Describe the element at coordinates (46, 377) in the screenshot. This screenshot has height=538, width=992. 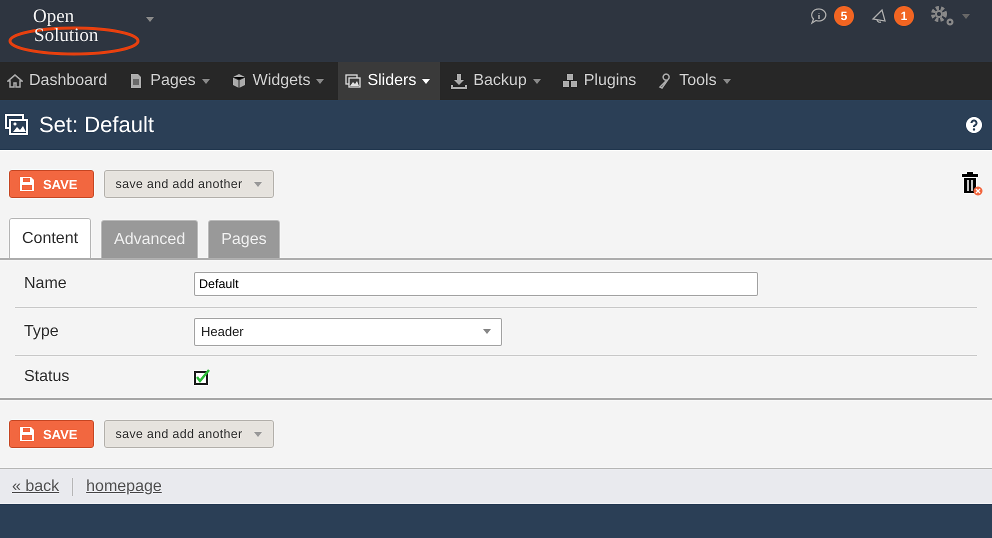
I see `field-label: Status` at that location.